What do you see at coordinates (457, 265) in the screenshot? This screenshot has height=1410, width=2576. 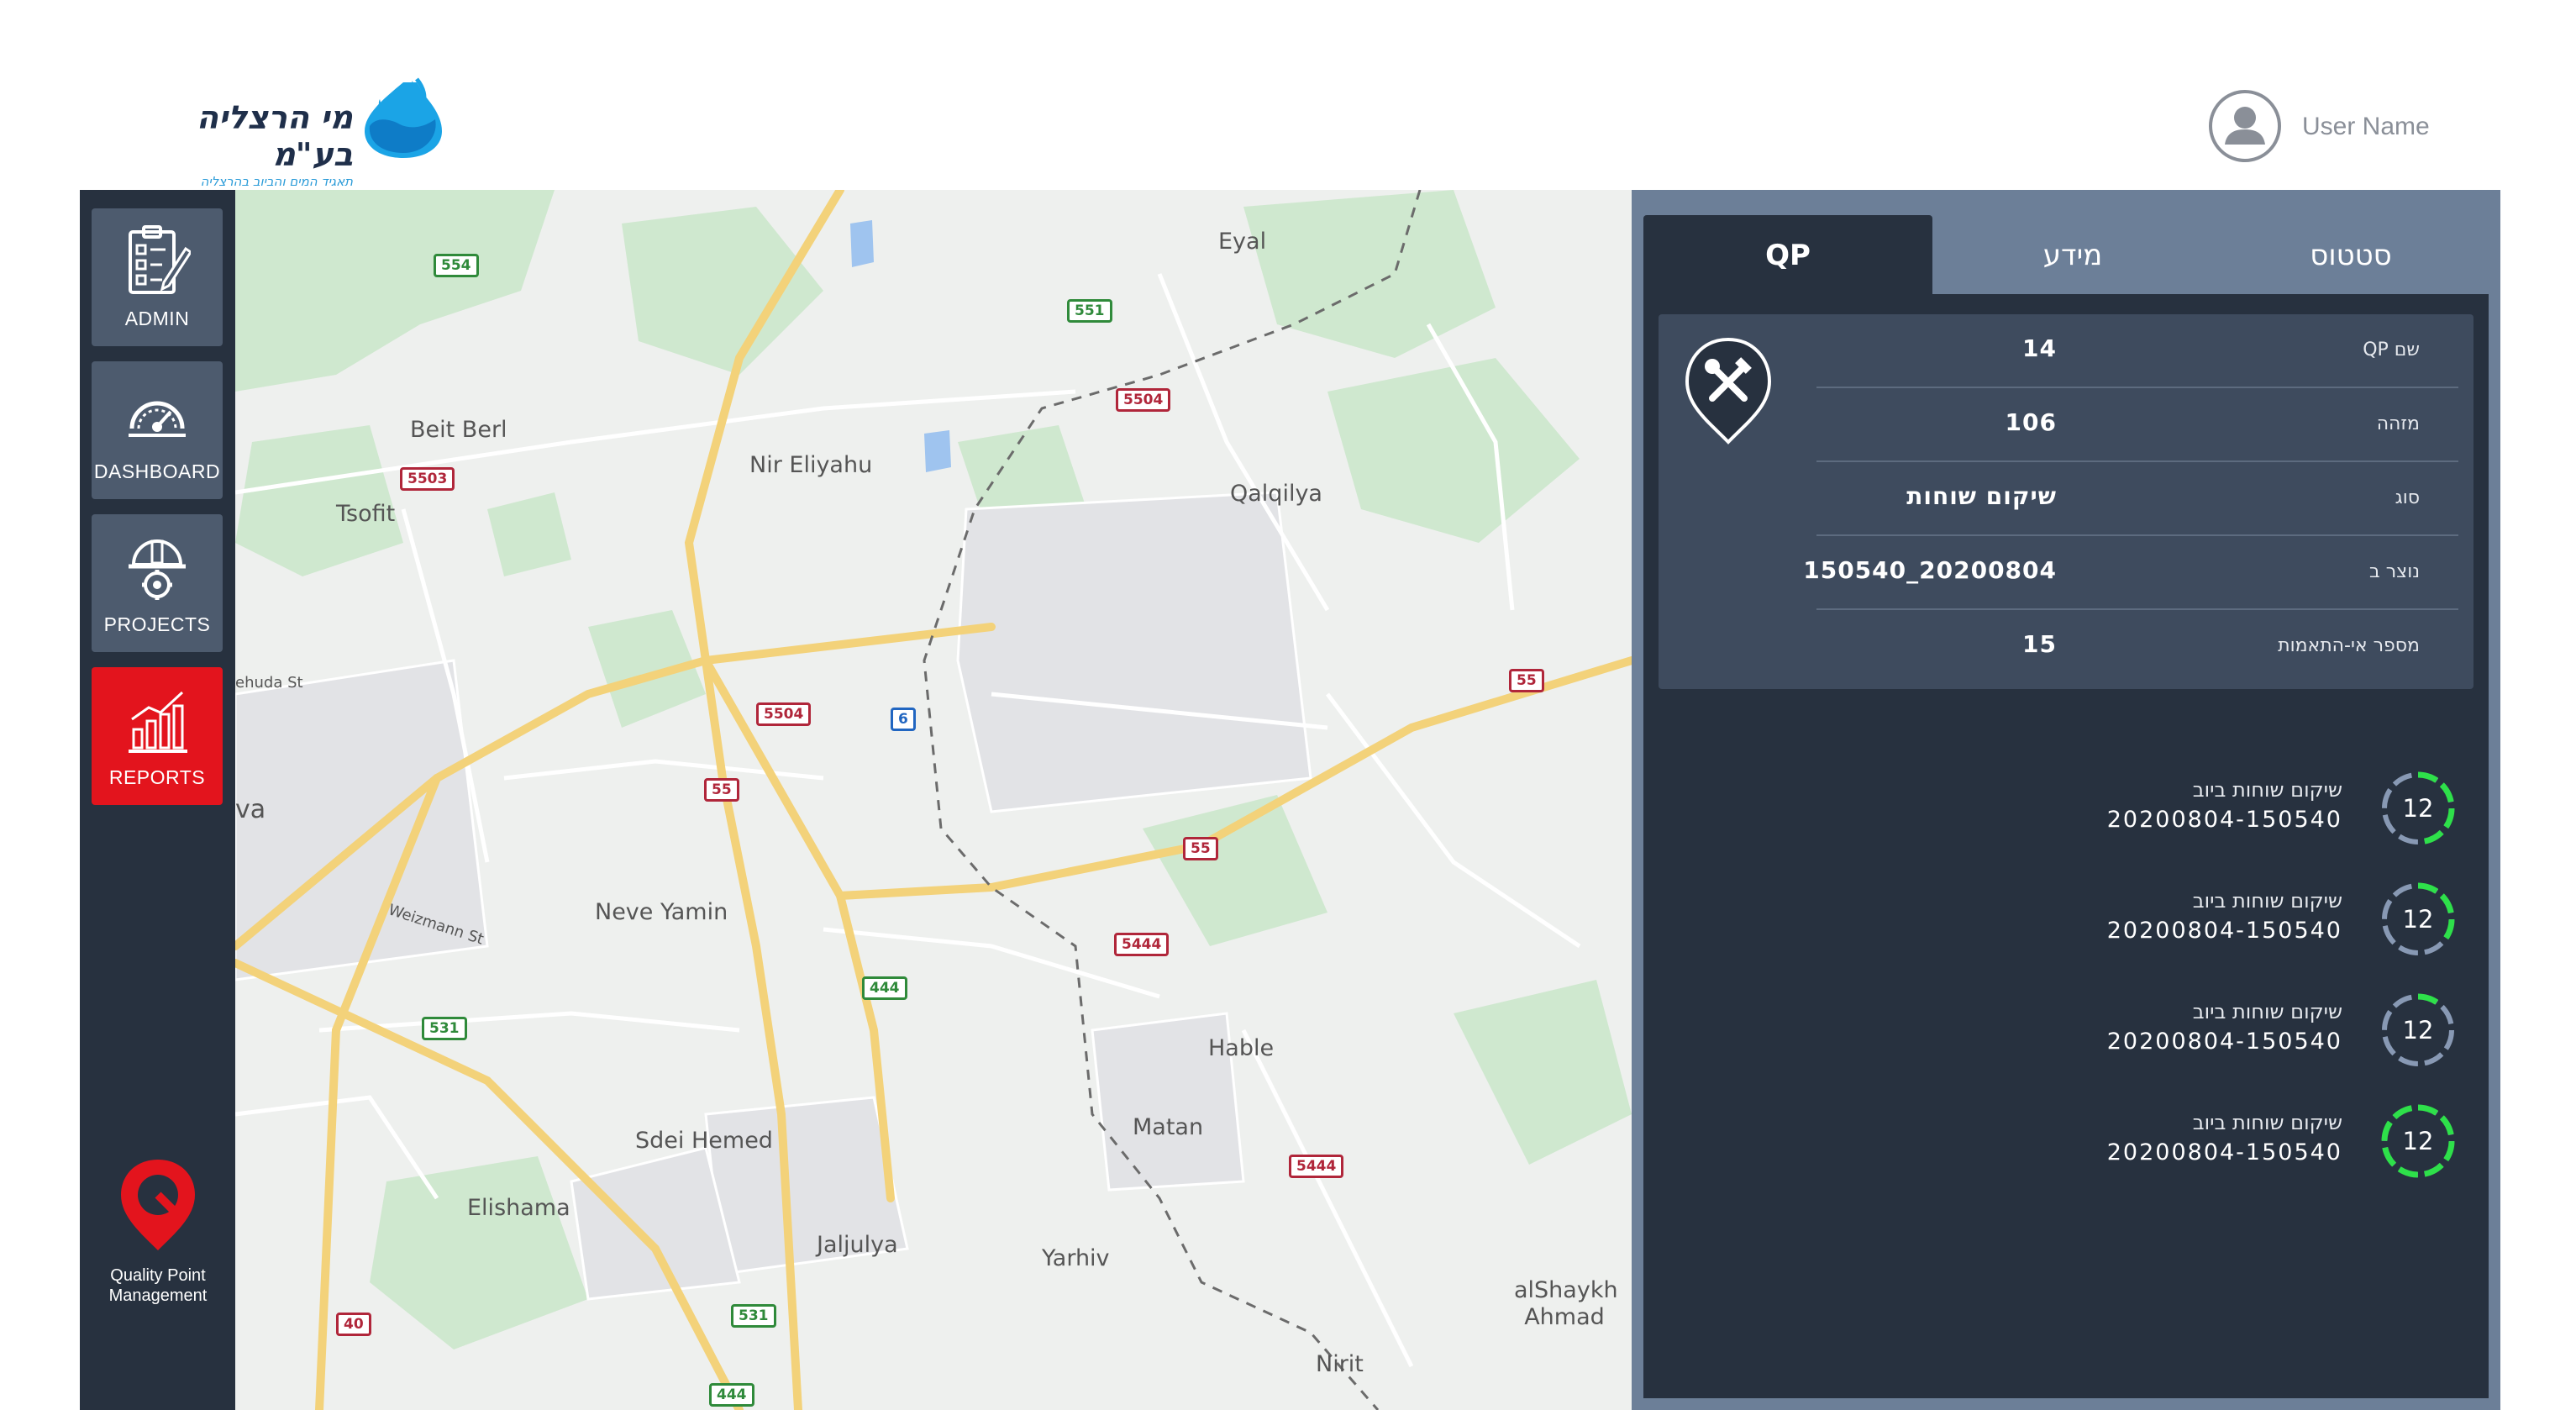 I see `road-shield: 554` at bounding box center [457, 265].